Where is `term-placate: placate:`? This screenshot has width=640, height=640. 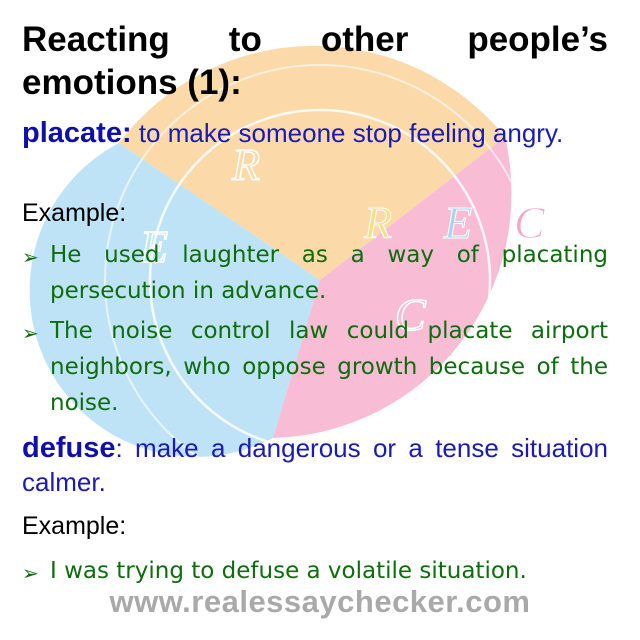 term-placate: placate: is located at coordinates (77, 133).